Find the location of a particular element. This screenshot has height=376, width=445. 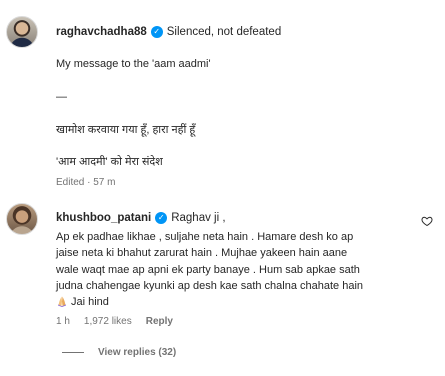

comment-time: 1 h is located at coordinates (63, 321).